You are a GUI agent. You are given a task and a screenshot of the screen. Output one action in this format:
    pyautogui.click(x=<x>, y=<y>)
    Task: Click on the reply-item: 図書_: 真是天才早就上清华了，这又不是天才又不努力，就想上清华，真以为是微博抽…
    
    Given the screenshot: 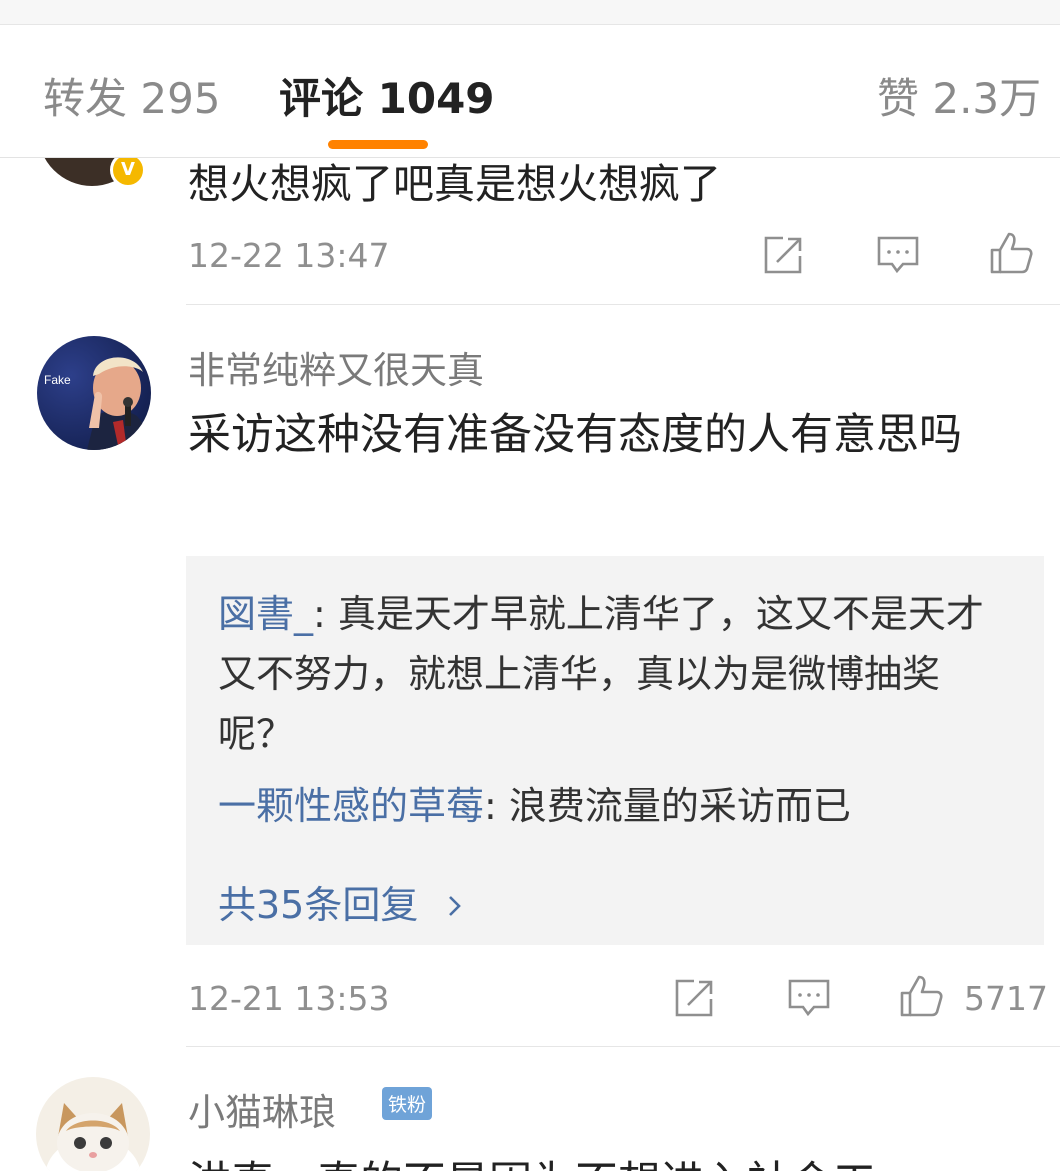 What is the action you would take?
    pyautogui.click(x=613, y=674)
    